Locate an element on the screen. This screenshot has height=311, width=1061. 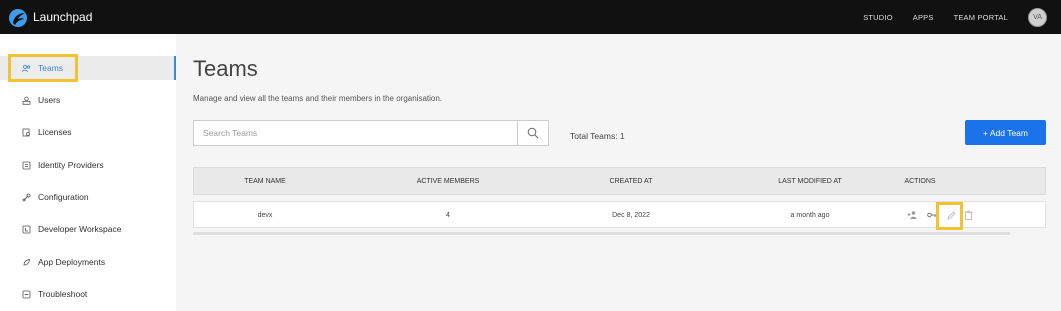
highlight-teams is located at coordinates (43, 68).